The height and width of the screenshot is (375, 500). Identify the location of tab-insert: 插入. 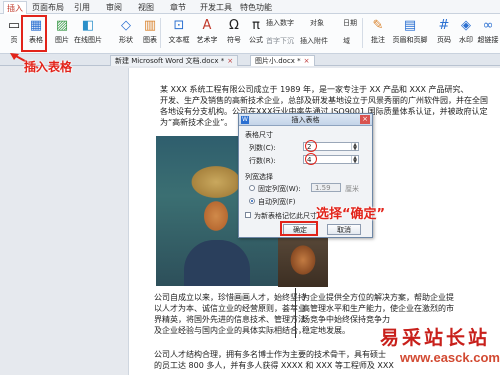
(15, 7).